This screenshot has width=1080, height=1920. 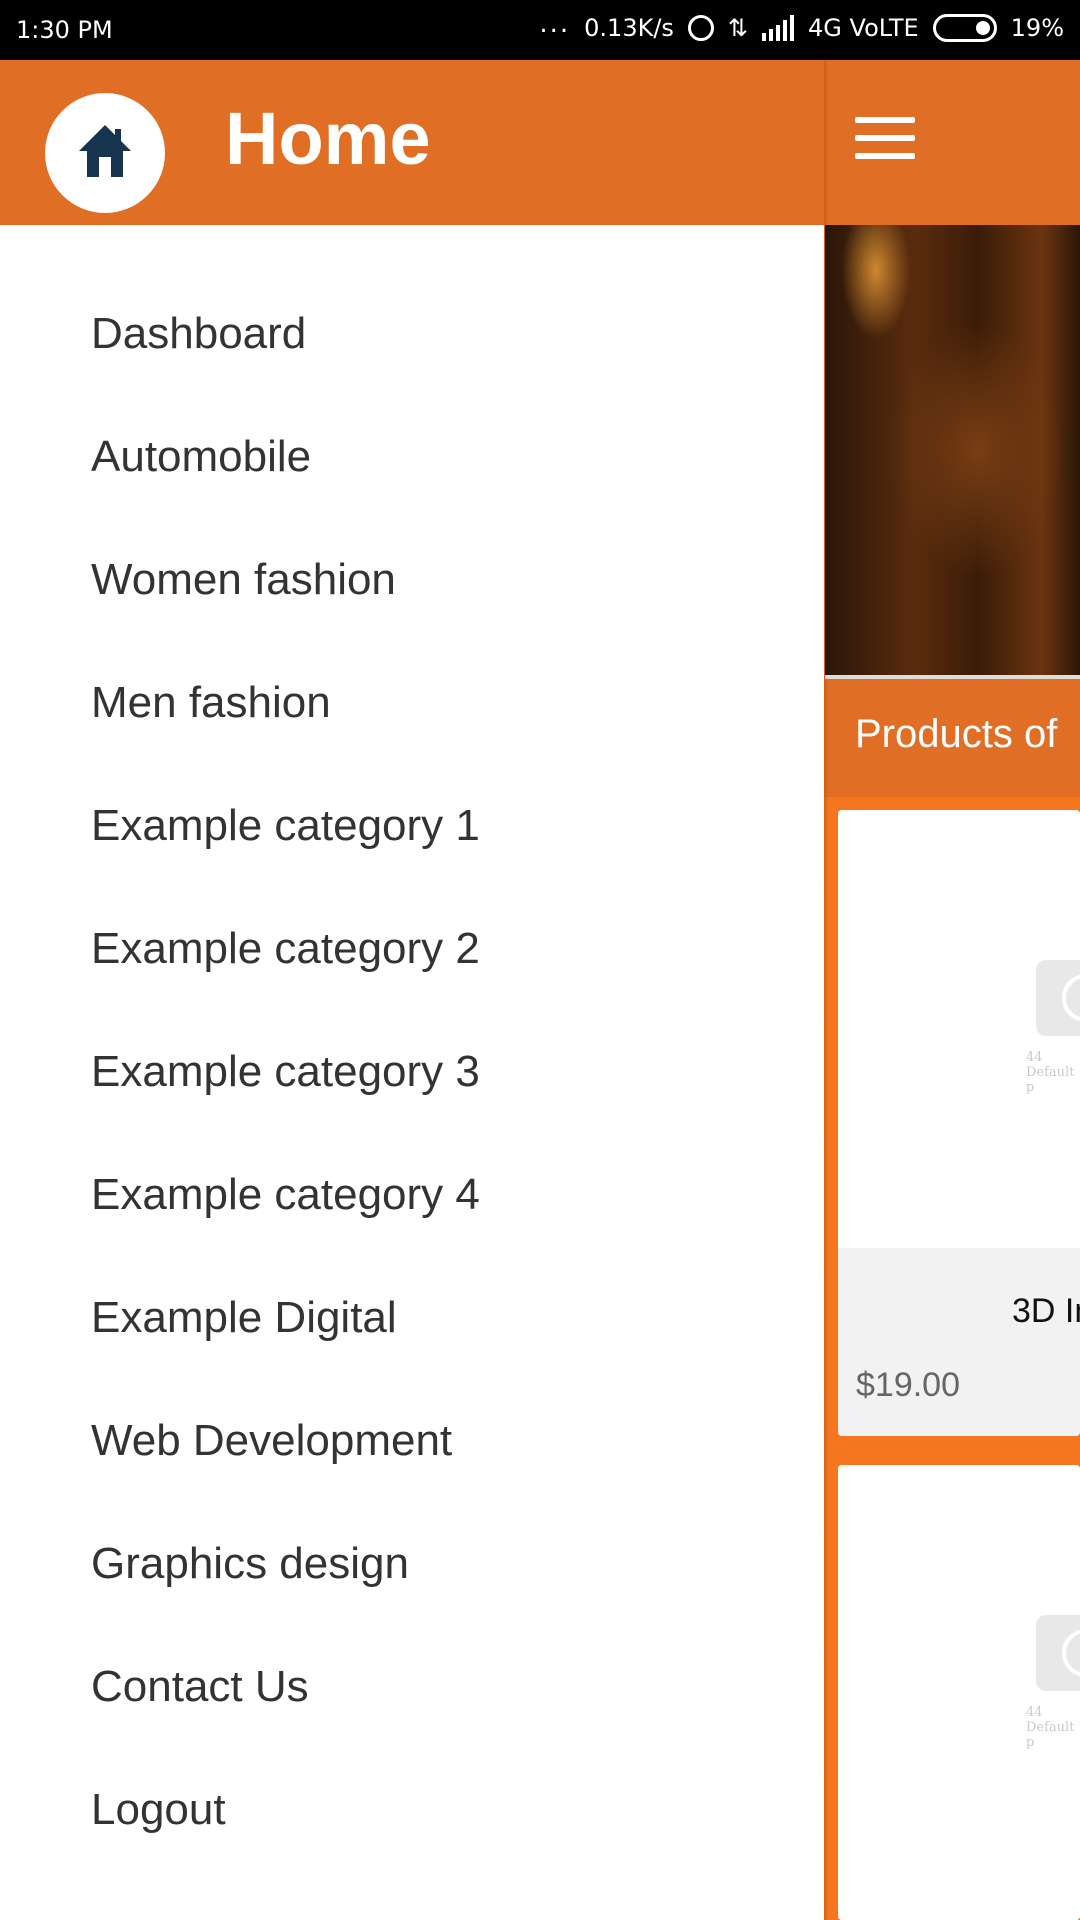 What do you see at coordinates (250, 1563) in the screenshot?
I see `menu-item-label: Graphics design` at bounding box center [250, 1563].